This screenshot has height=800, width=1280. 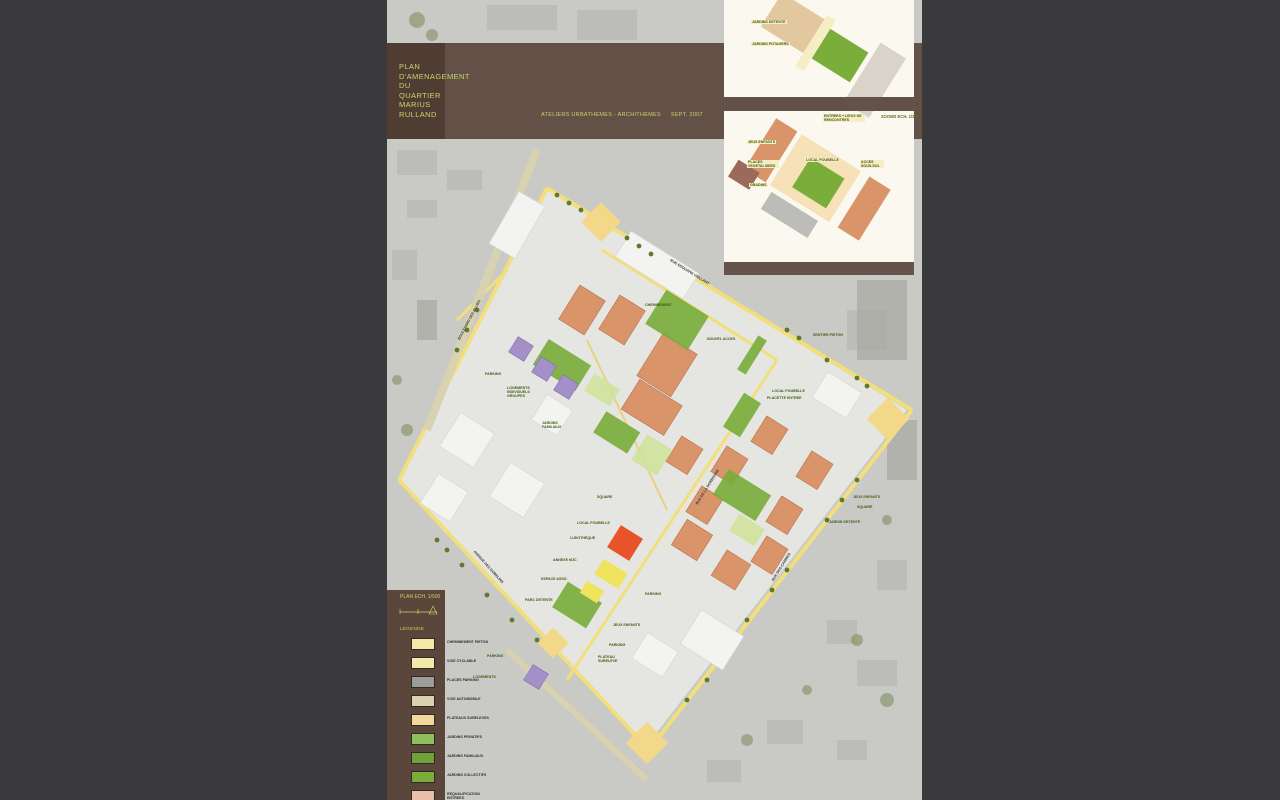 I want to click on zoom-label-jardins-potagers: JARDINS POTAGERS, so click(x=770, y=44).